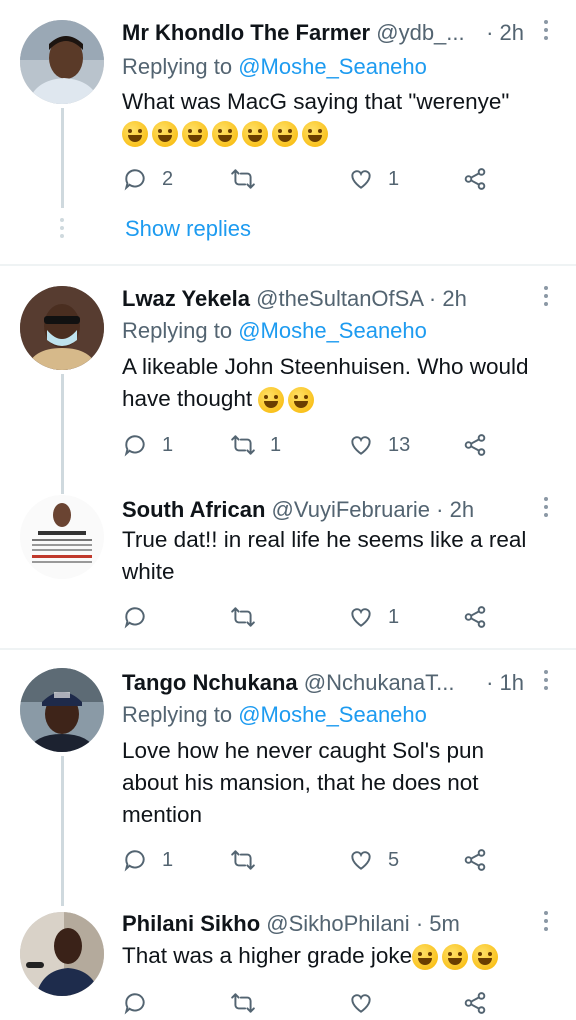  Describe the element at coordinates (373, 860) in the screenshot. I see `like-button: 5` at that location.